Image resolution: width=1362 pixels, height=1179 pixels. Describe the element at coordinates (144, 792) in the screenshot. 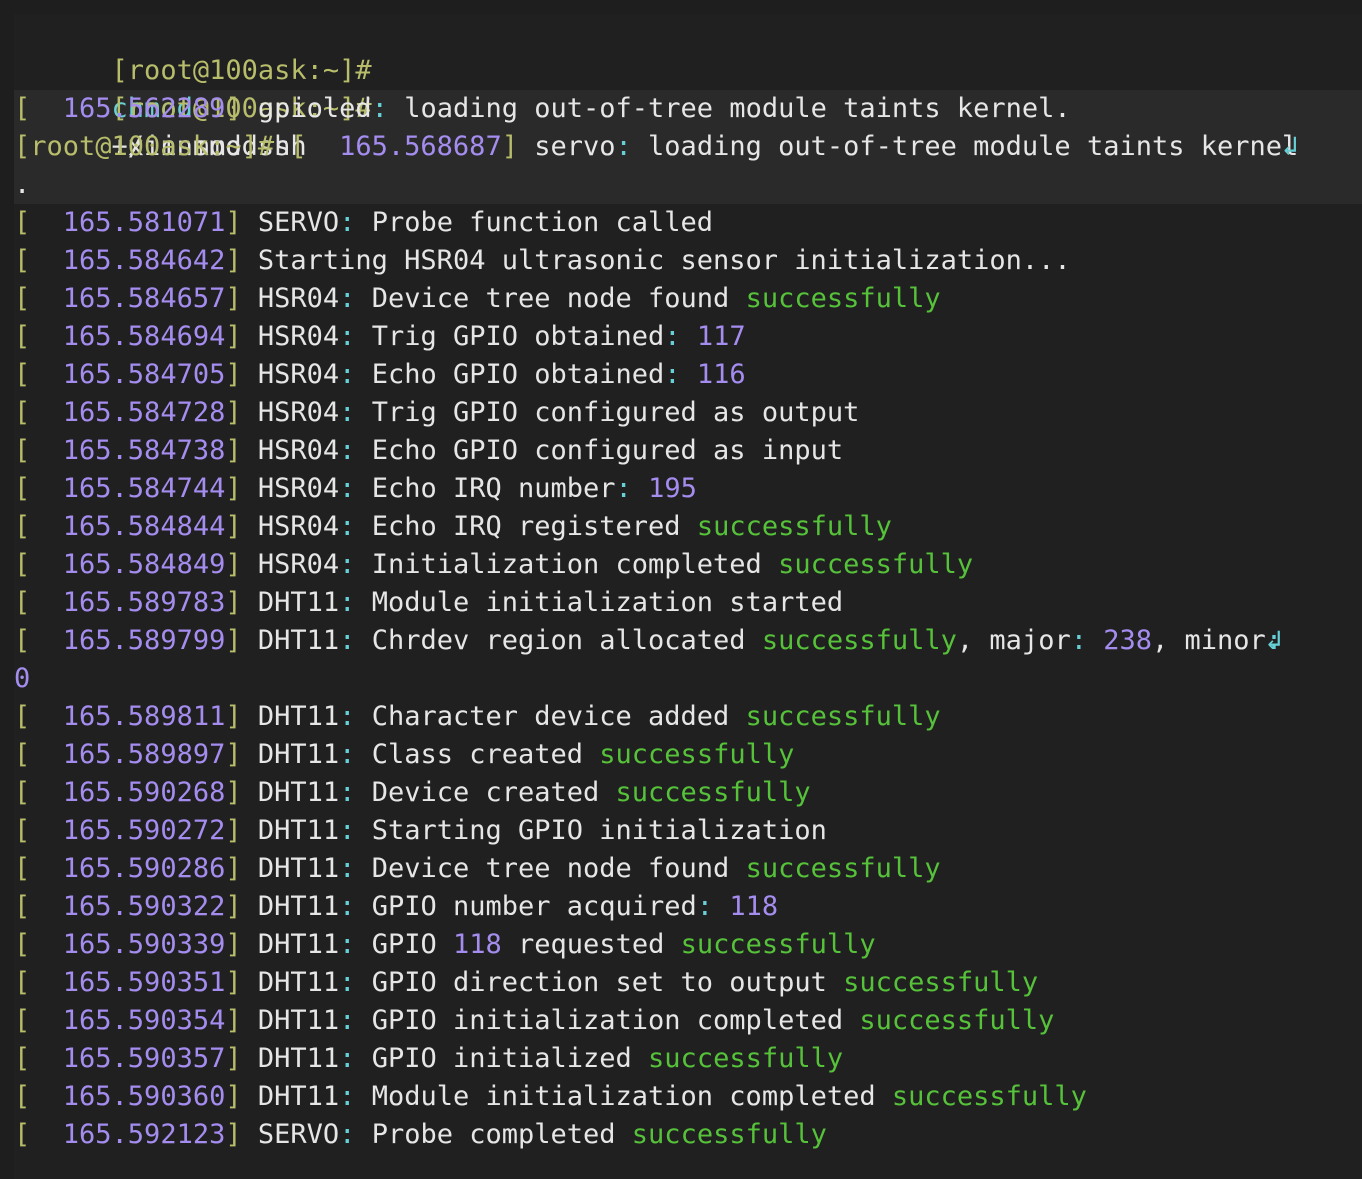

I see `timestamp: 165.590268` at that location.